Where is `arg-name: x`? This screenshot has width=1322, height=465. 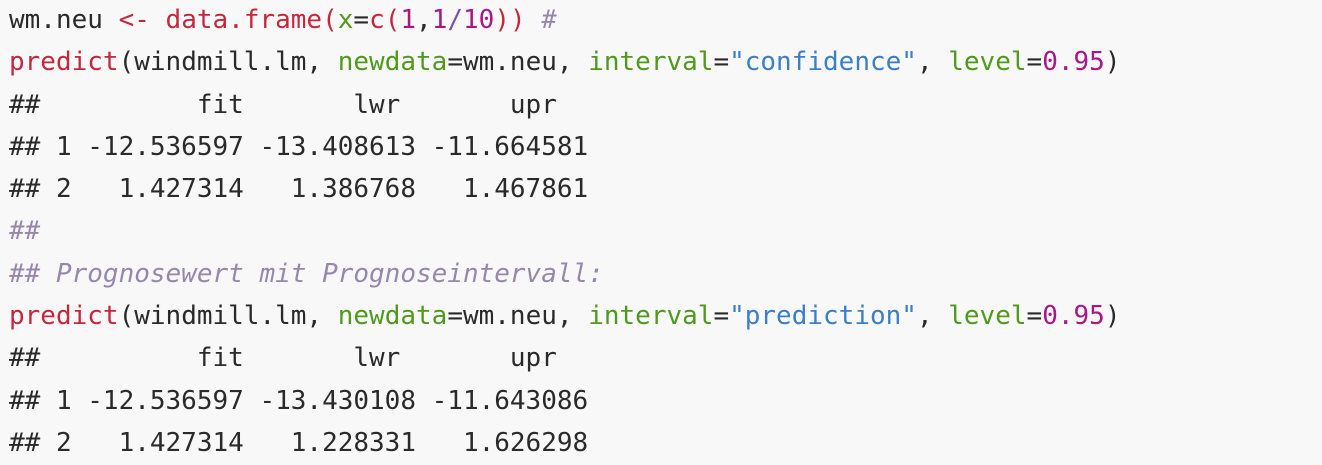
arg-name: x is located at coordinates (345, 20).